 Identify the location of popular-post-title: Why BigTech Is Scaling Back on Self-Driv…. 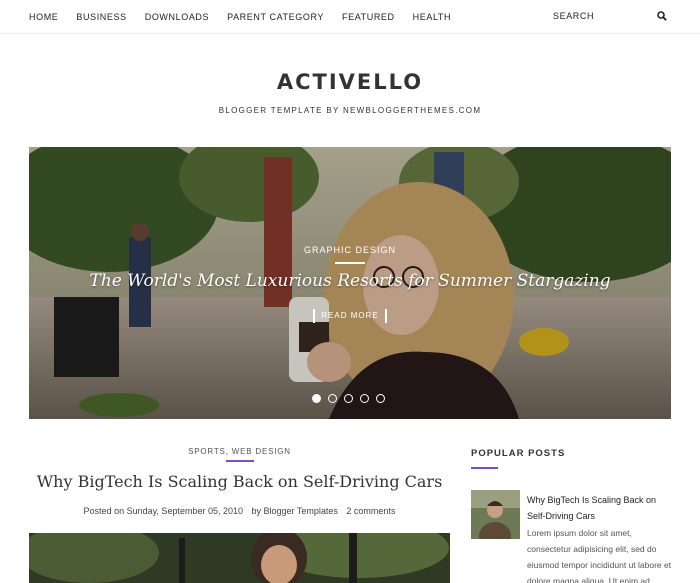
(602, 508).